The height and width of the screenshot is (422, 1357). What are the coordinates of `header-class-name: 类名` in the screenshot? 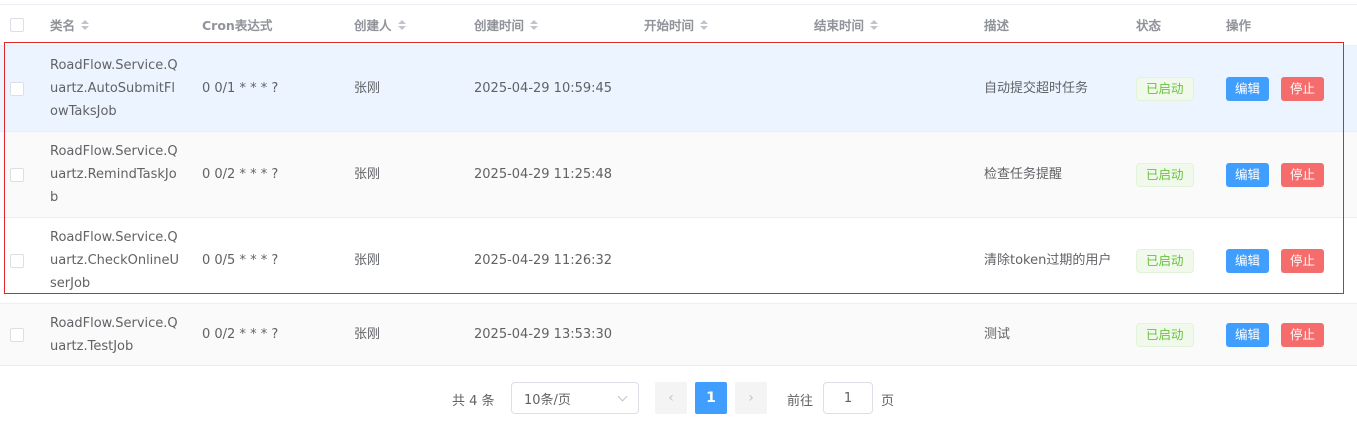 It's located at (116, 25).